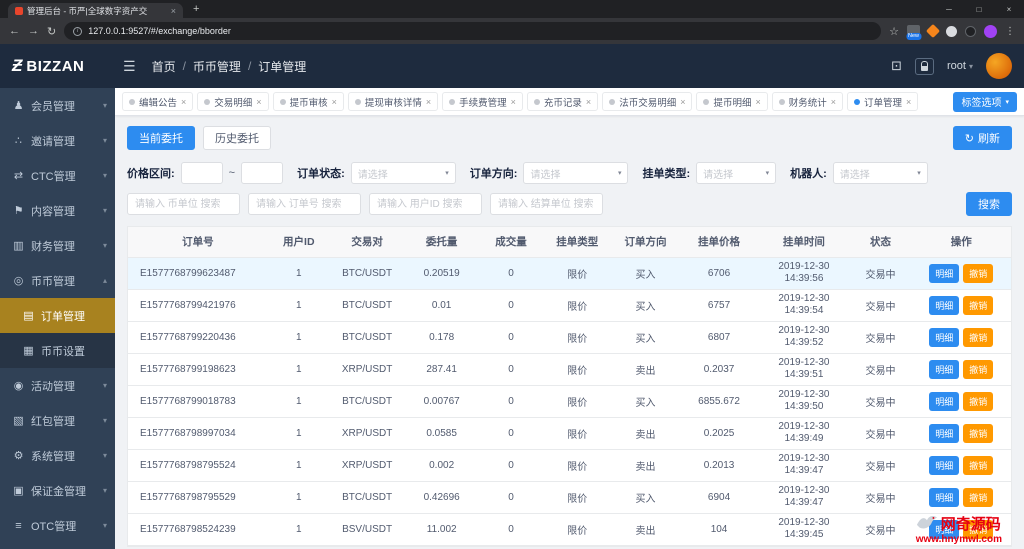  Describe the element at coordinates (95, 10) in the screenshot. I see `browser-tab: 管理后台 - 币严|全球数字资产交 ×` at that location.